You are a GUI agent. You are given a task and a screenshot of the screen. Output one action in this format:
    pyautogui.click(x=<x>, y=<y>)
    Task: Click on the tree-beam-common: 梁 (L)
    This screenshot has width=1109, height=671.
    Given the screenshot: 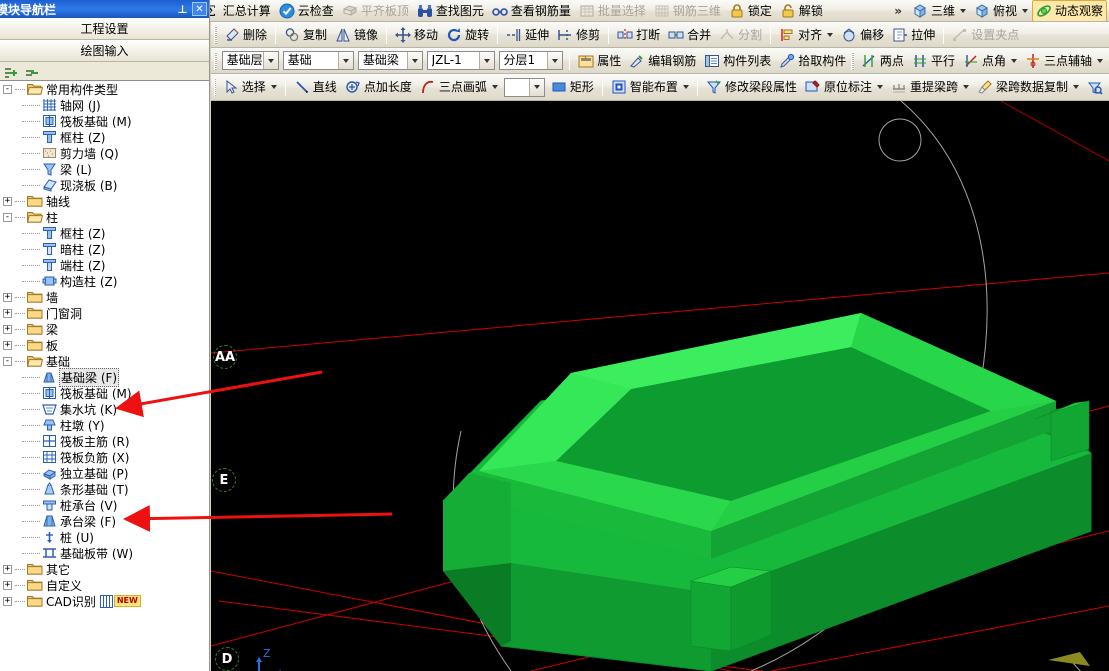 What is the action you would take?
    pyautogui.click(x=104, y=169)
    